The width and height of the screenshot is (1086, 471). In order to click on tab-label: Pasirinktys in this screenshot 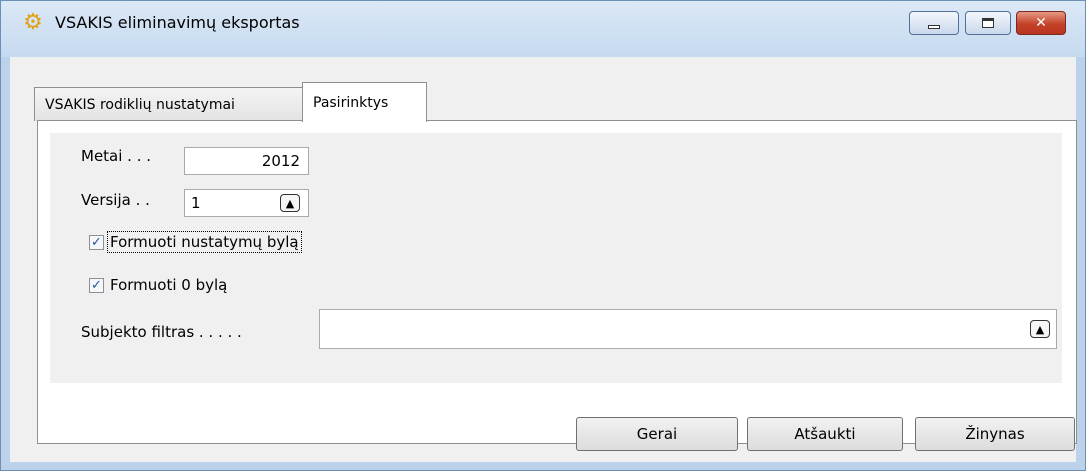, I will do `click(351, 102)`.